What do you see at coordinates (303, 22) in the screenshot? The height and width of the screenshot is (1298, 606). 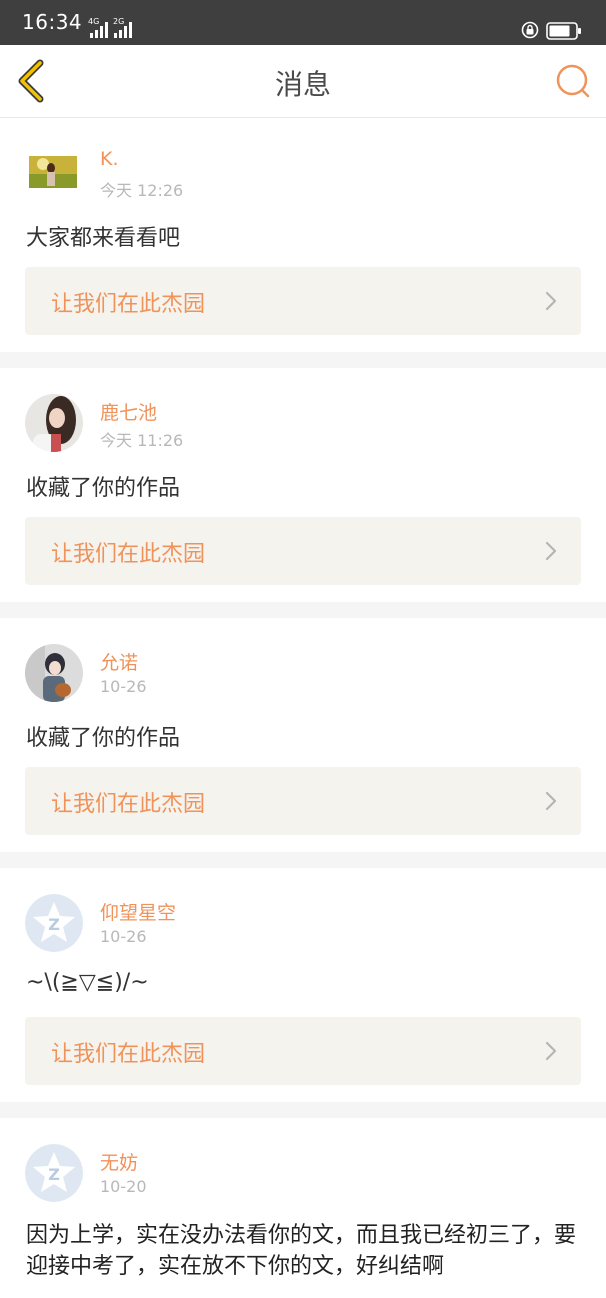 I see `status-bar: 16:34 4G 2G` at bounding box center [303, 22].